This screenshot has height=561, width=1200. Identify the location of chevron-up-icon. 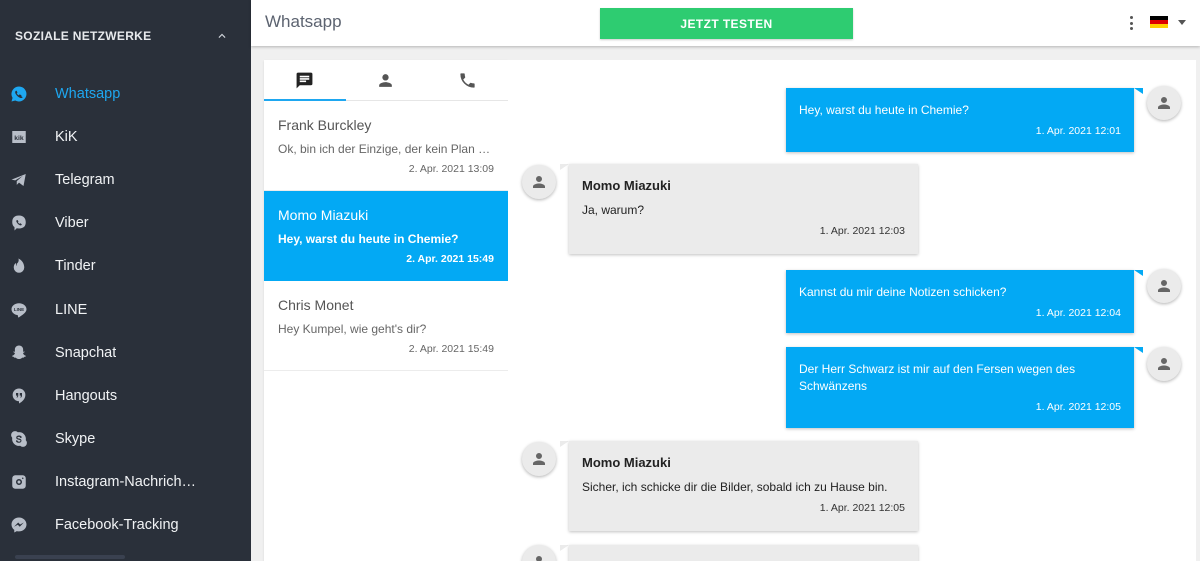
(222, 36).